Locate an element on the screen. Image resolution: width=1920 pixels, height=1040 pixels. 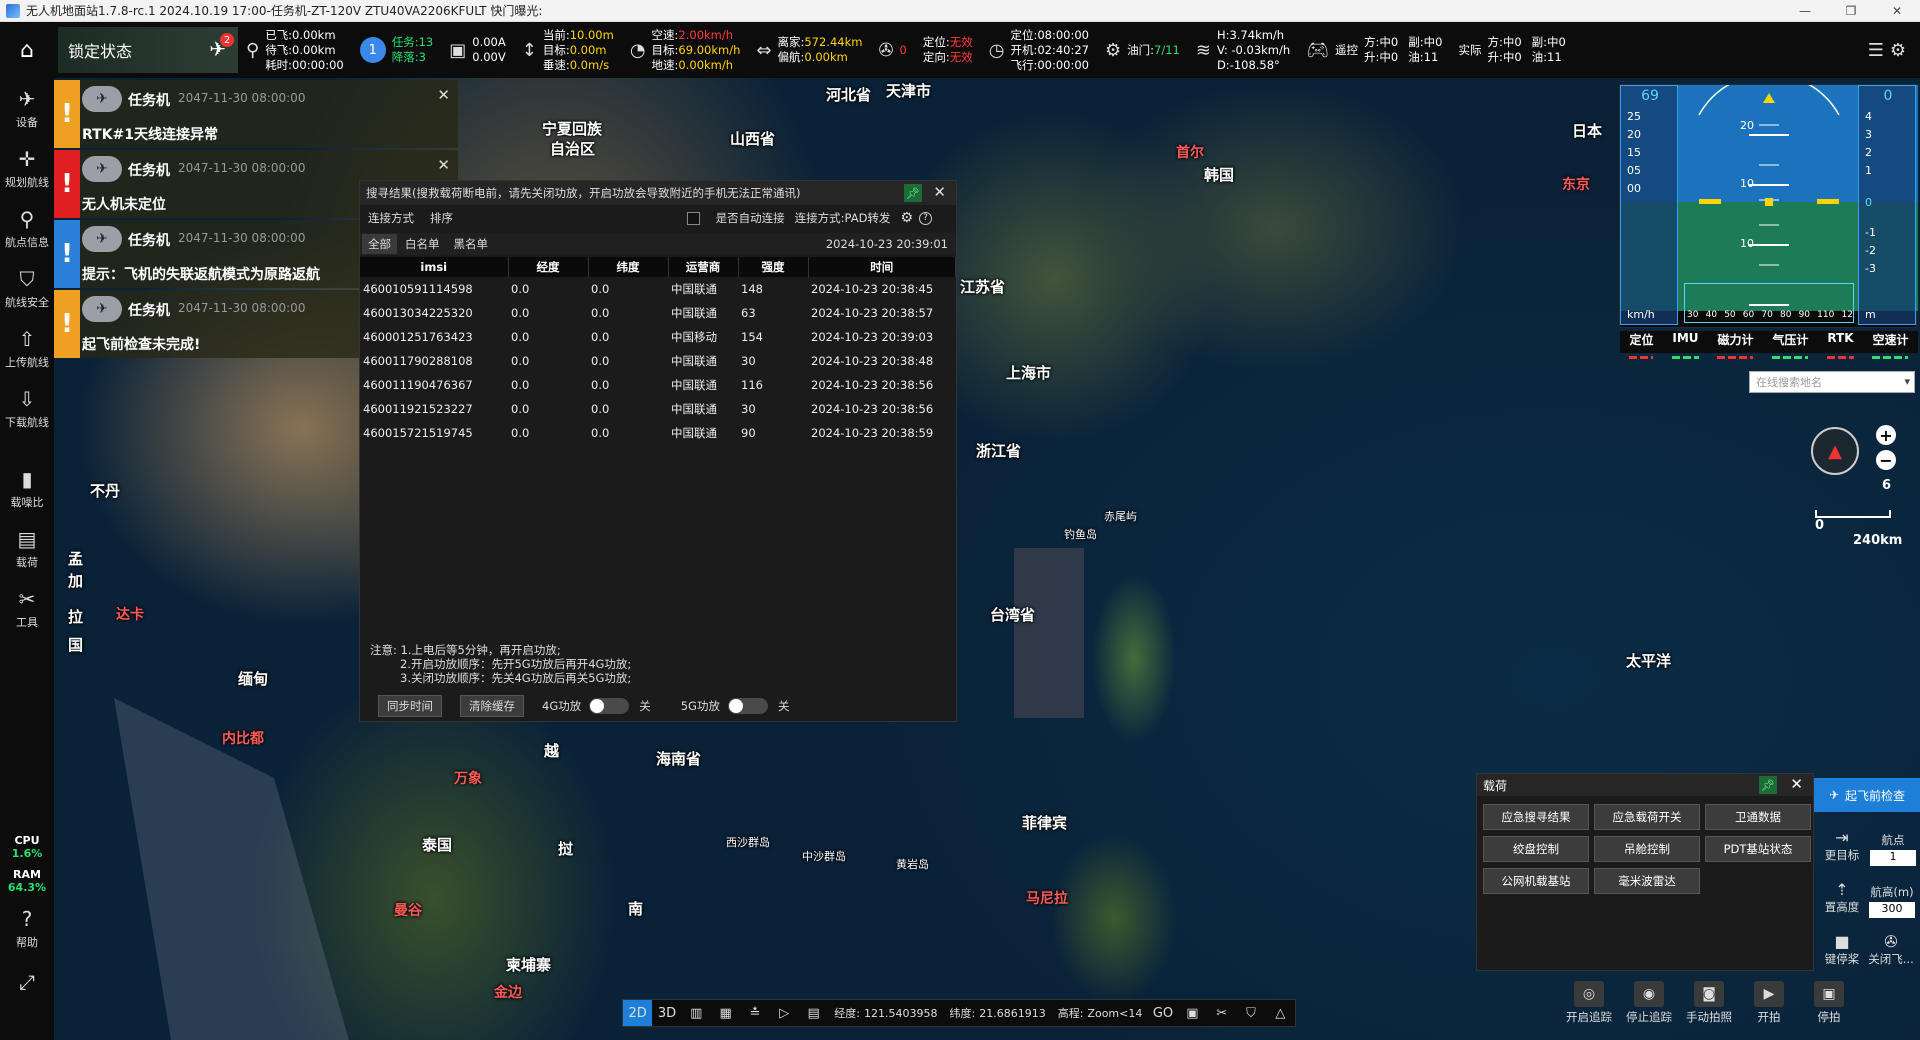
tab-blacklist: 黑名单 is located at coordinates (471, 244).